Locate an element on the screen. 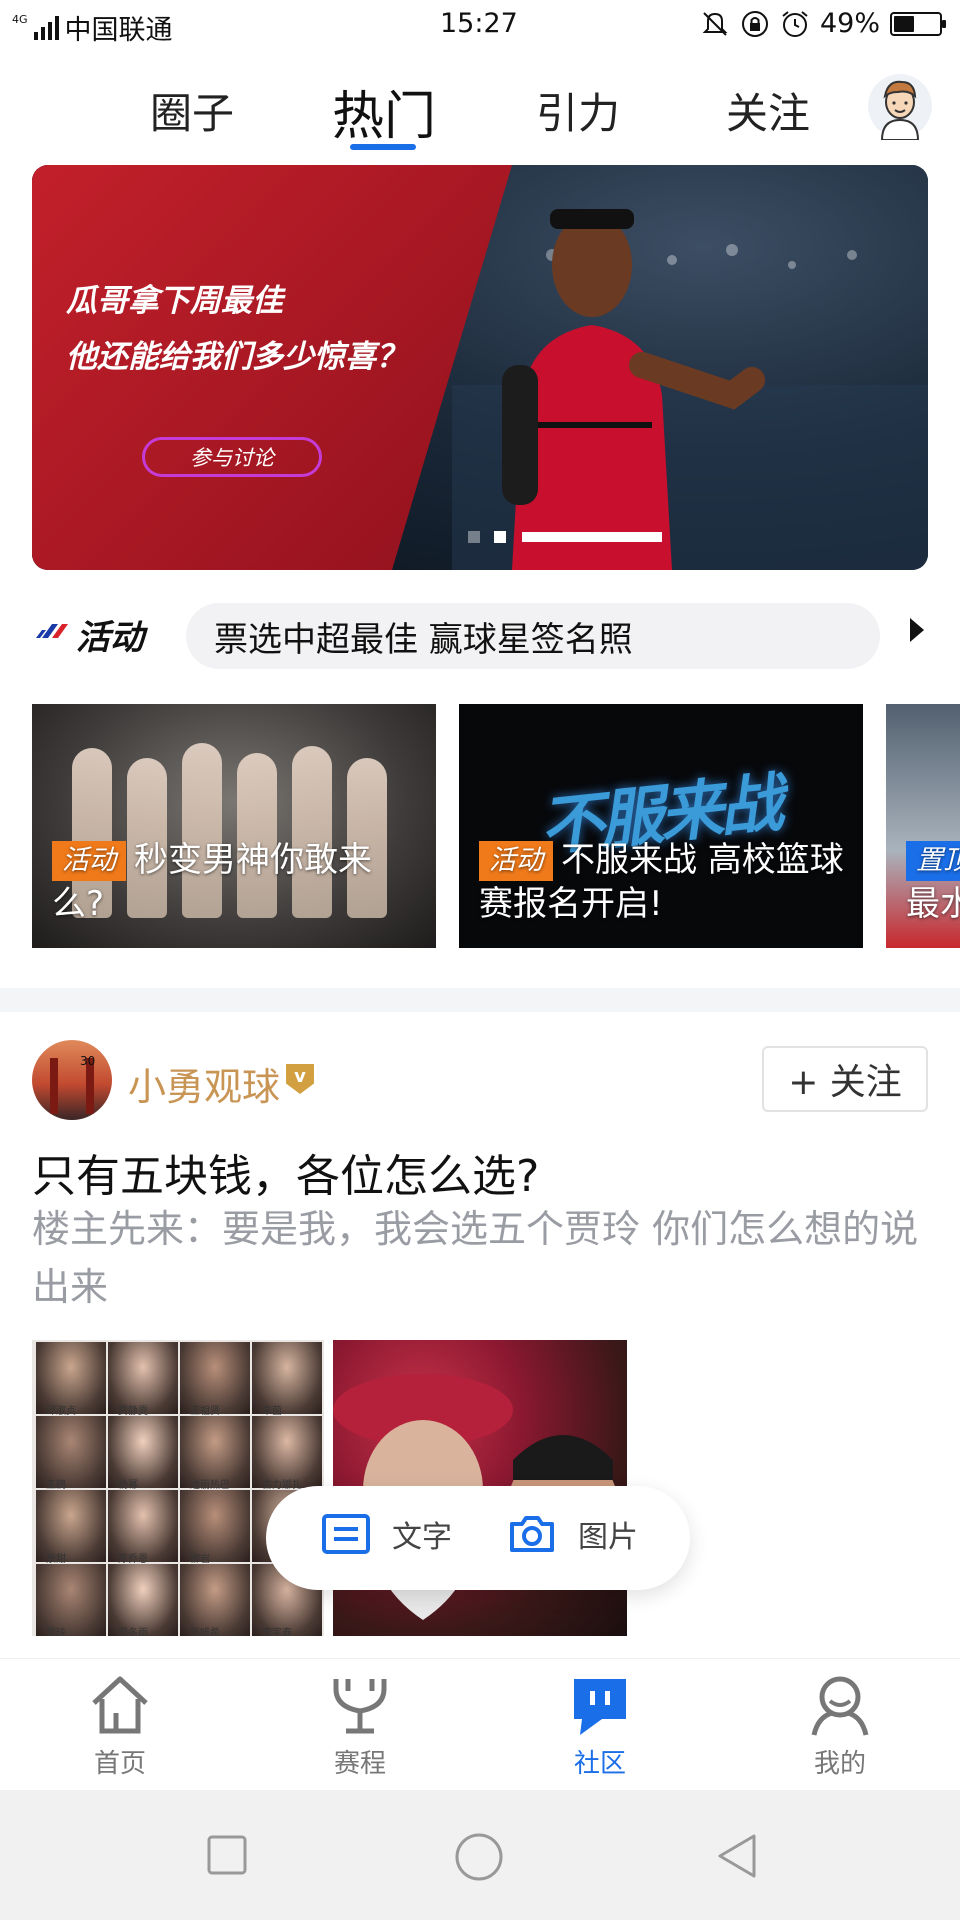 The width and height of the screenshot is (960, 1920). banner-title-line1: 瓜哥拿下周最佳 is located at coordinates (174, 301).